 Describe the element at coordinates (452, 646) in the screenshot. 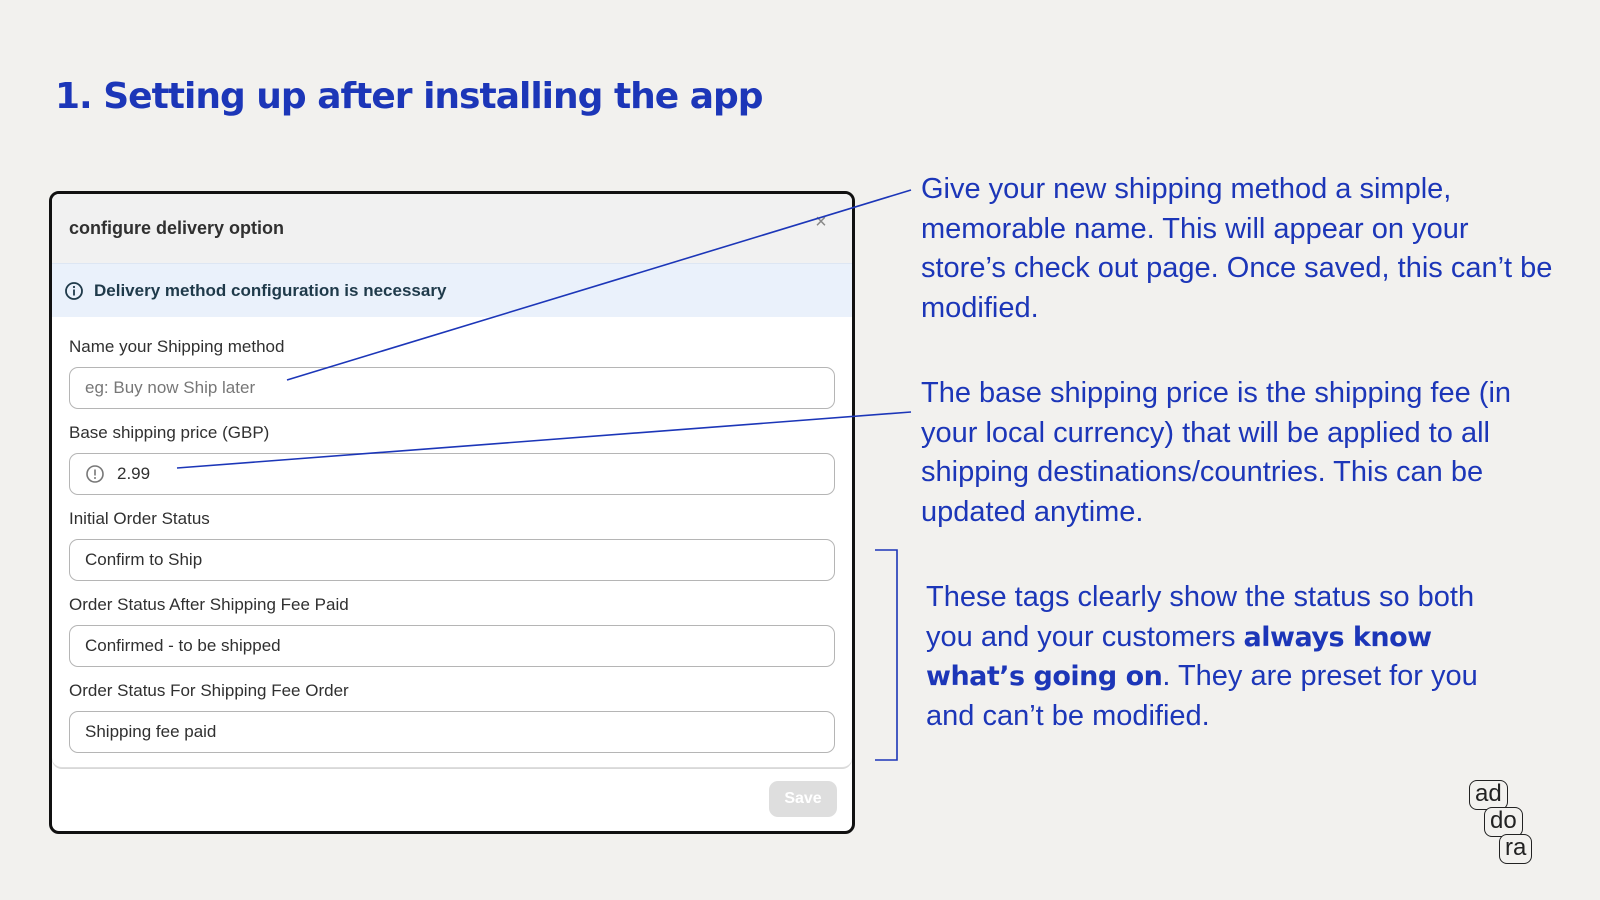

I see `after-fee-paid-status-field: Confirmed - to be shipped` at that location.